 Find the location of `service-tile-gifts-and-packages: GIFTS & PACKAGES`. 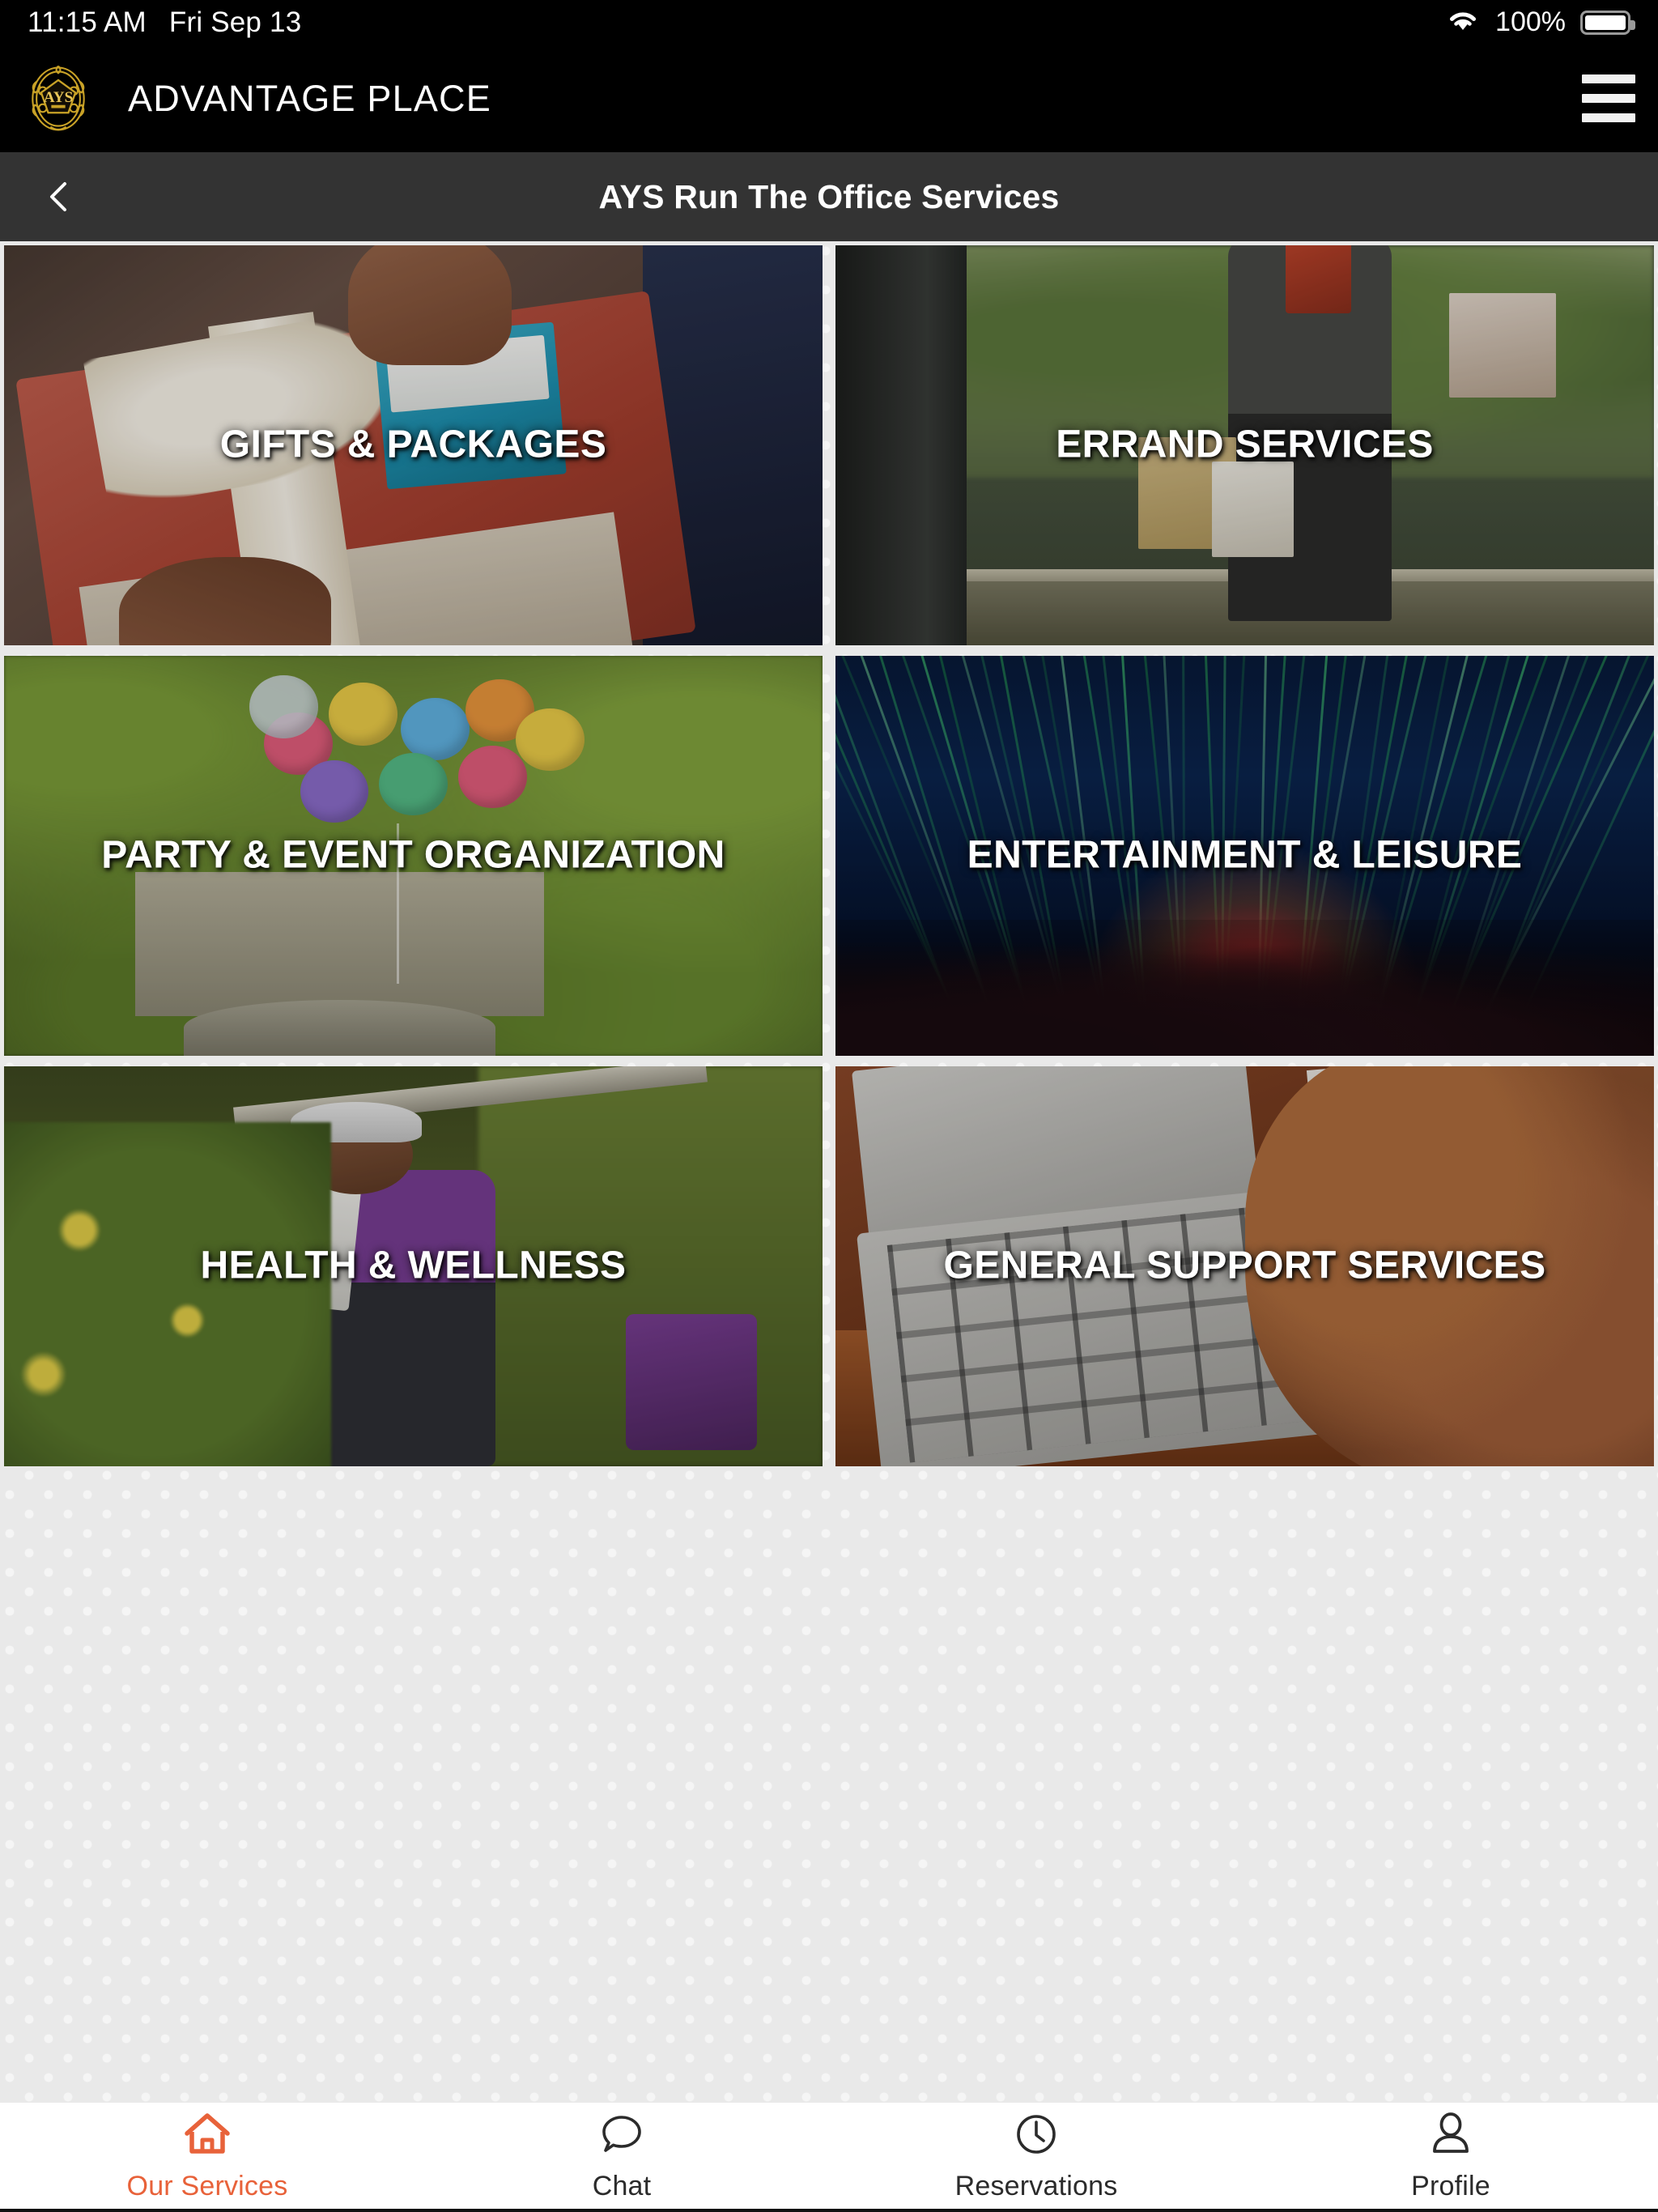

service-tile-gifts-and-packages: GIFTS & PACKAGES is located at coordinates (413, 445).